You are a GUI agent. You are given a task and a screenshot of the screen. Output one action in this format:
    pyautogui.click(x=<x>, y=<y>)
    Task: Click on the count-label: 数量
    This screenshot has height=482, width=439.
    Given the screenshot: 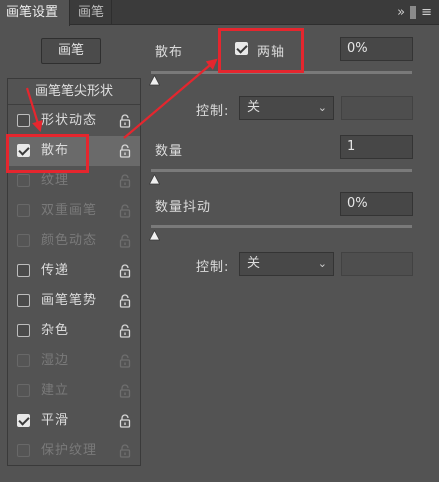 What is the action you would take?
    pyautogui.click(x=169, y=151)
    